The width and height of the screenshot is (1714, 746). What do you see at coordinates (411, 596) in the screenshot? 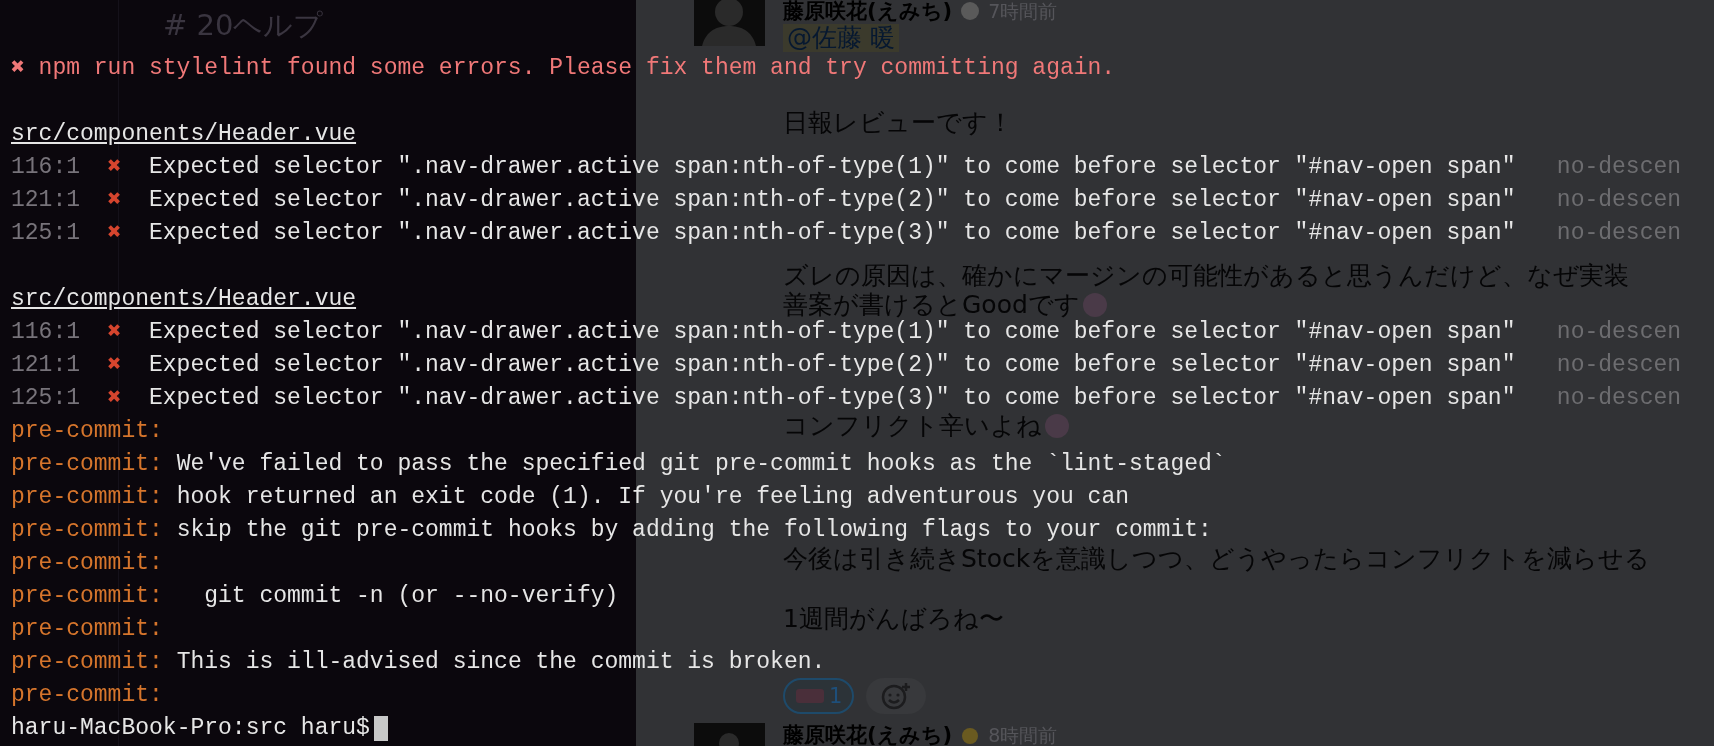
I see `hook-command: git commit -n (or --no-verify)` at bounding box center [411, 596].